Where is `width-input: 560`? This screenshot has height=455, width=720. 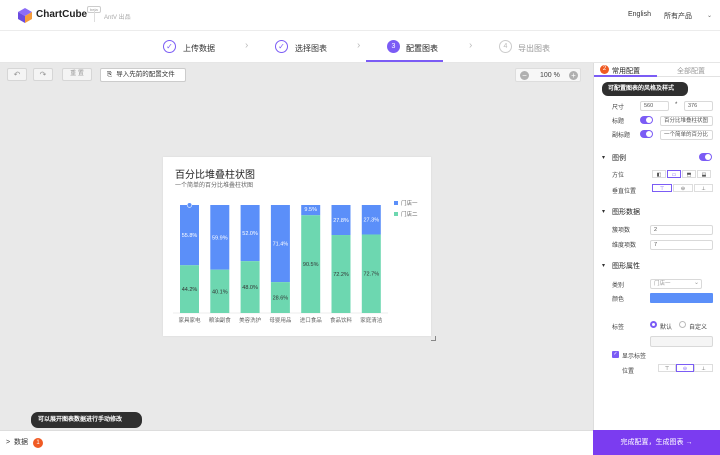 width-input: 560 is located at coordinates (654, 106).